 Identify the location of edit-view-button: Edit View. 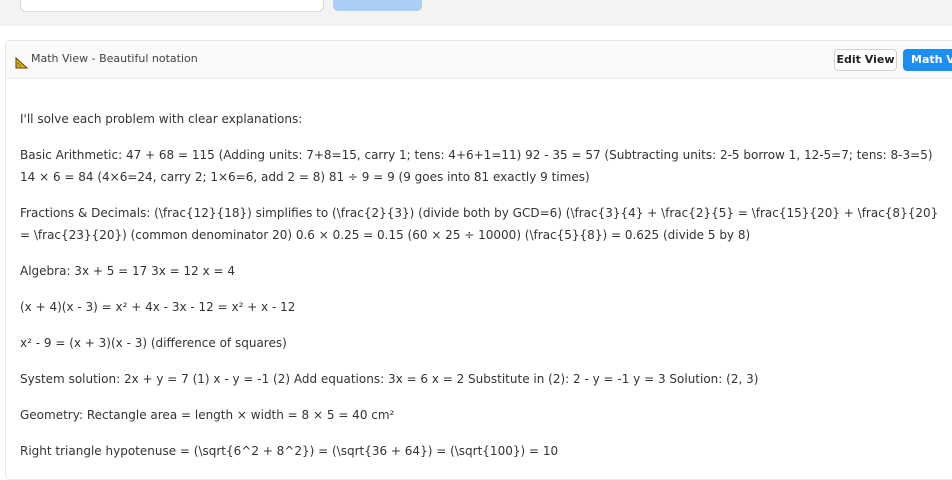
(865, 60).